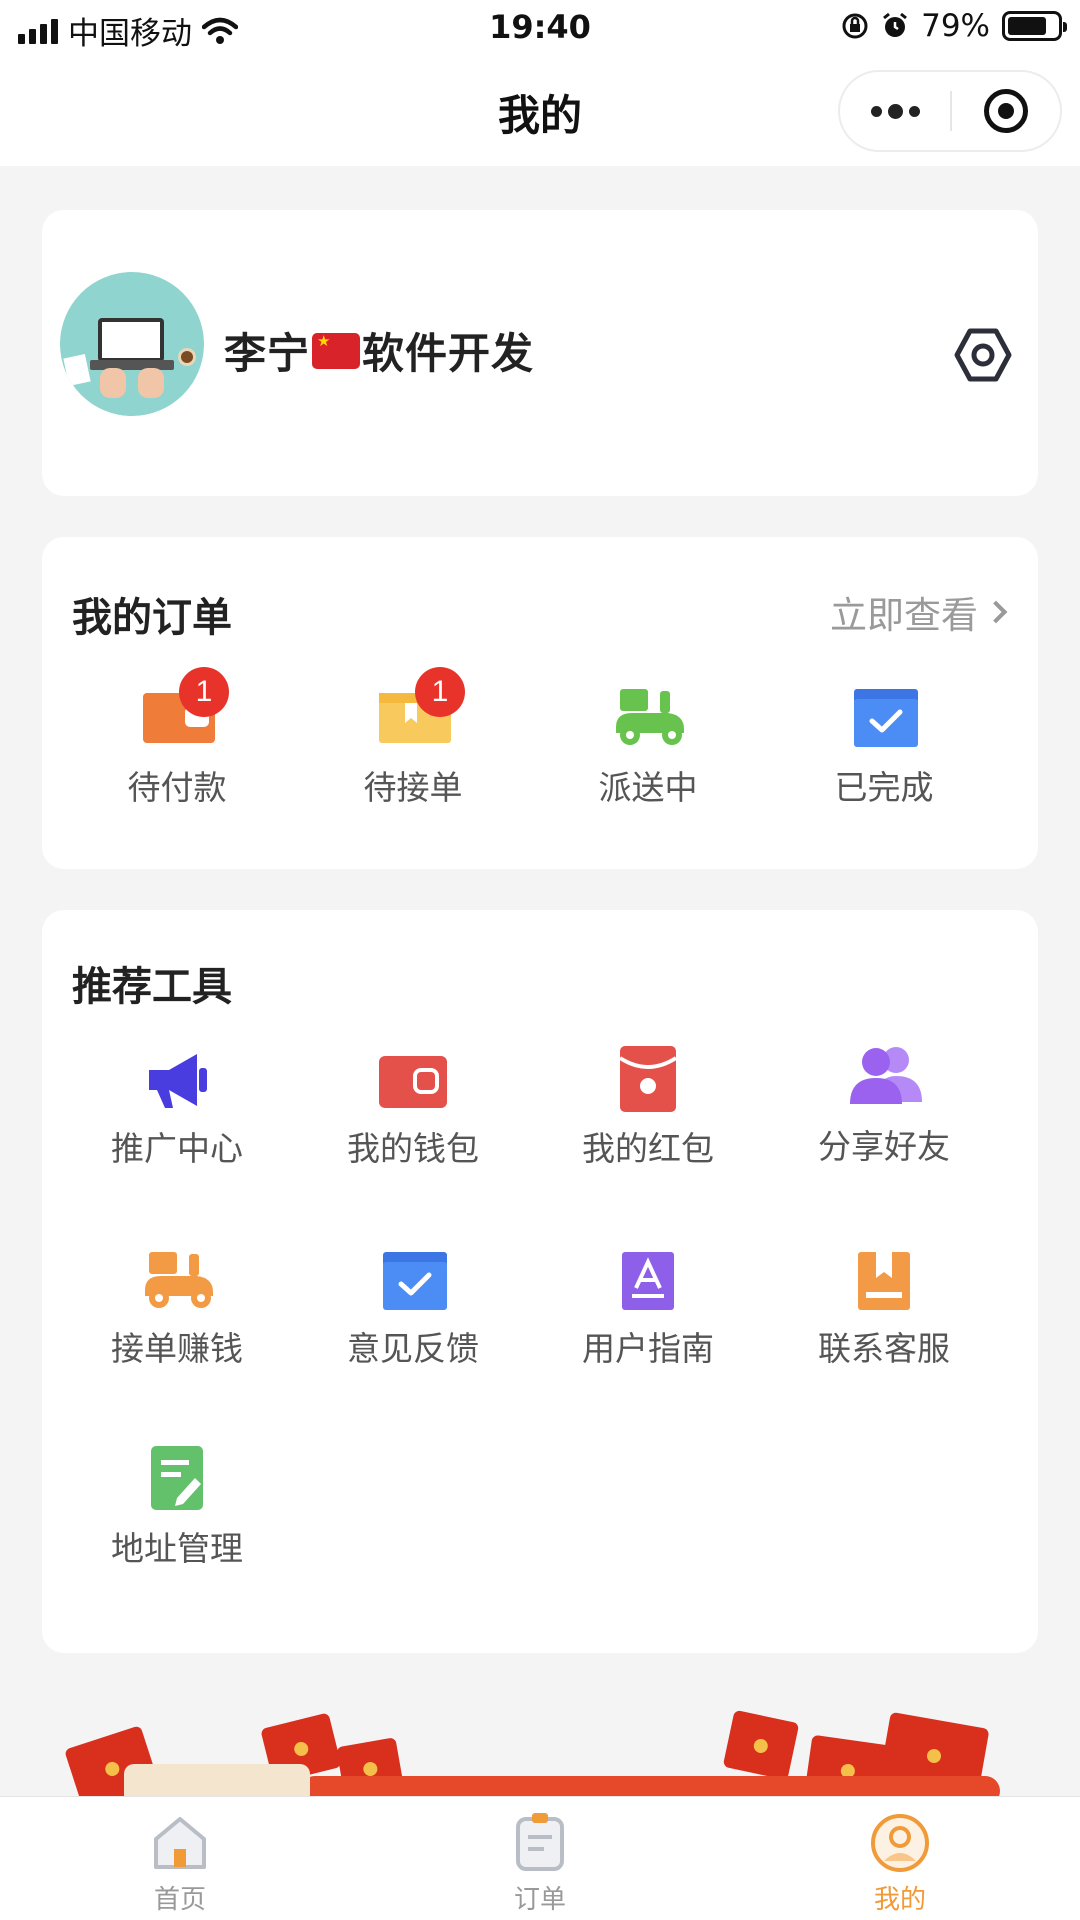  What do you see at coordinates (180, 1843) in the screenshot?
I see `home-icon` at bounding box center [180, 1843].